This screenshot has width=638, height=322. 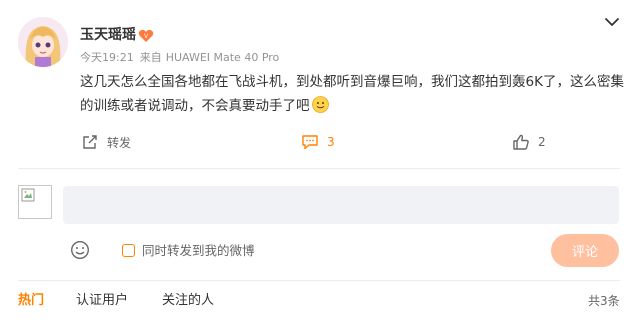 I want to click on post-meta: 今天19:21 来自 HUAWEI Mate 40 Pro, so click(x=179, y=58).